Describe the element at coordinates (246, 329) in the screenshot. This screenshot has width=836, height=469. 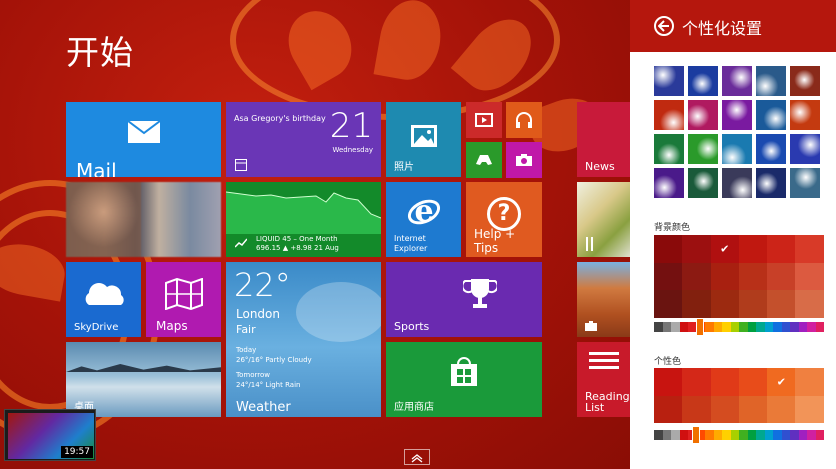
I see `weather-condition: Fair` at that location.